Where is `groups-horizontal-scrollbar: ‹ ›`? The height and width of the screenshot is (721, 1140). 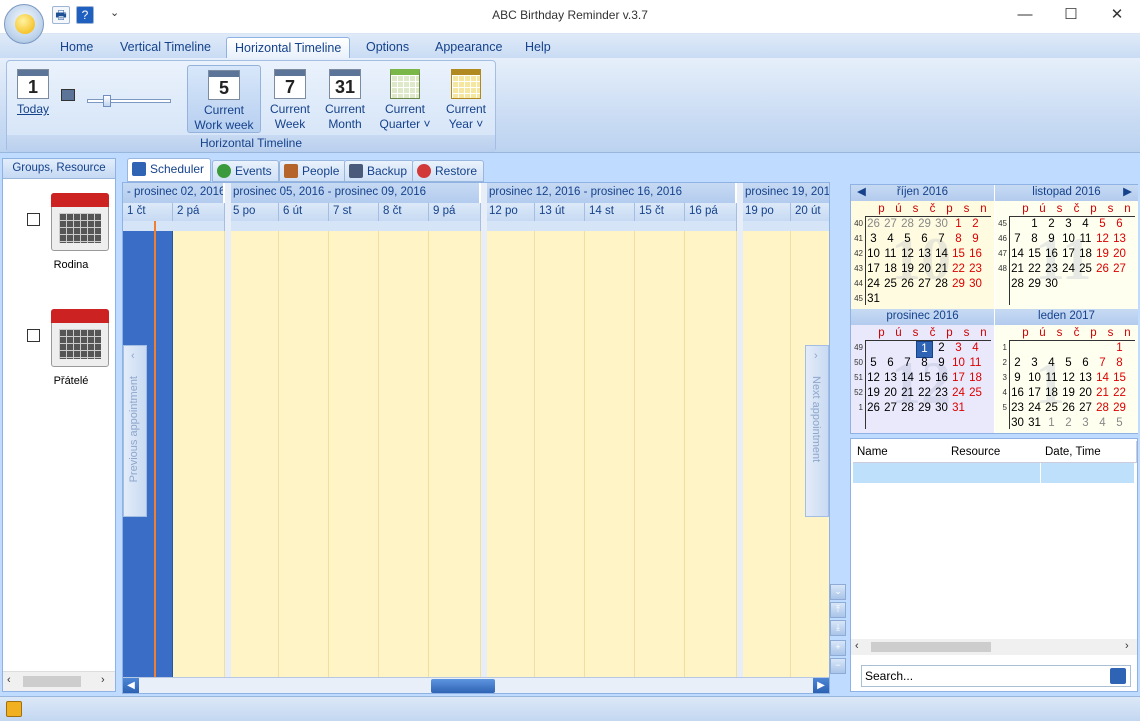
groups-horizontal-scrollbar: ‹ › is located at coordinates (59, 681).